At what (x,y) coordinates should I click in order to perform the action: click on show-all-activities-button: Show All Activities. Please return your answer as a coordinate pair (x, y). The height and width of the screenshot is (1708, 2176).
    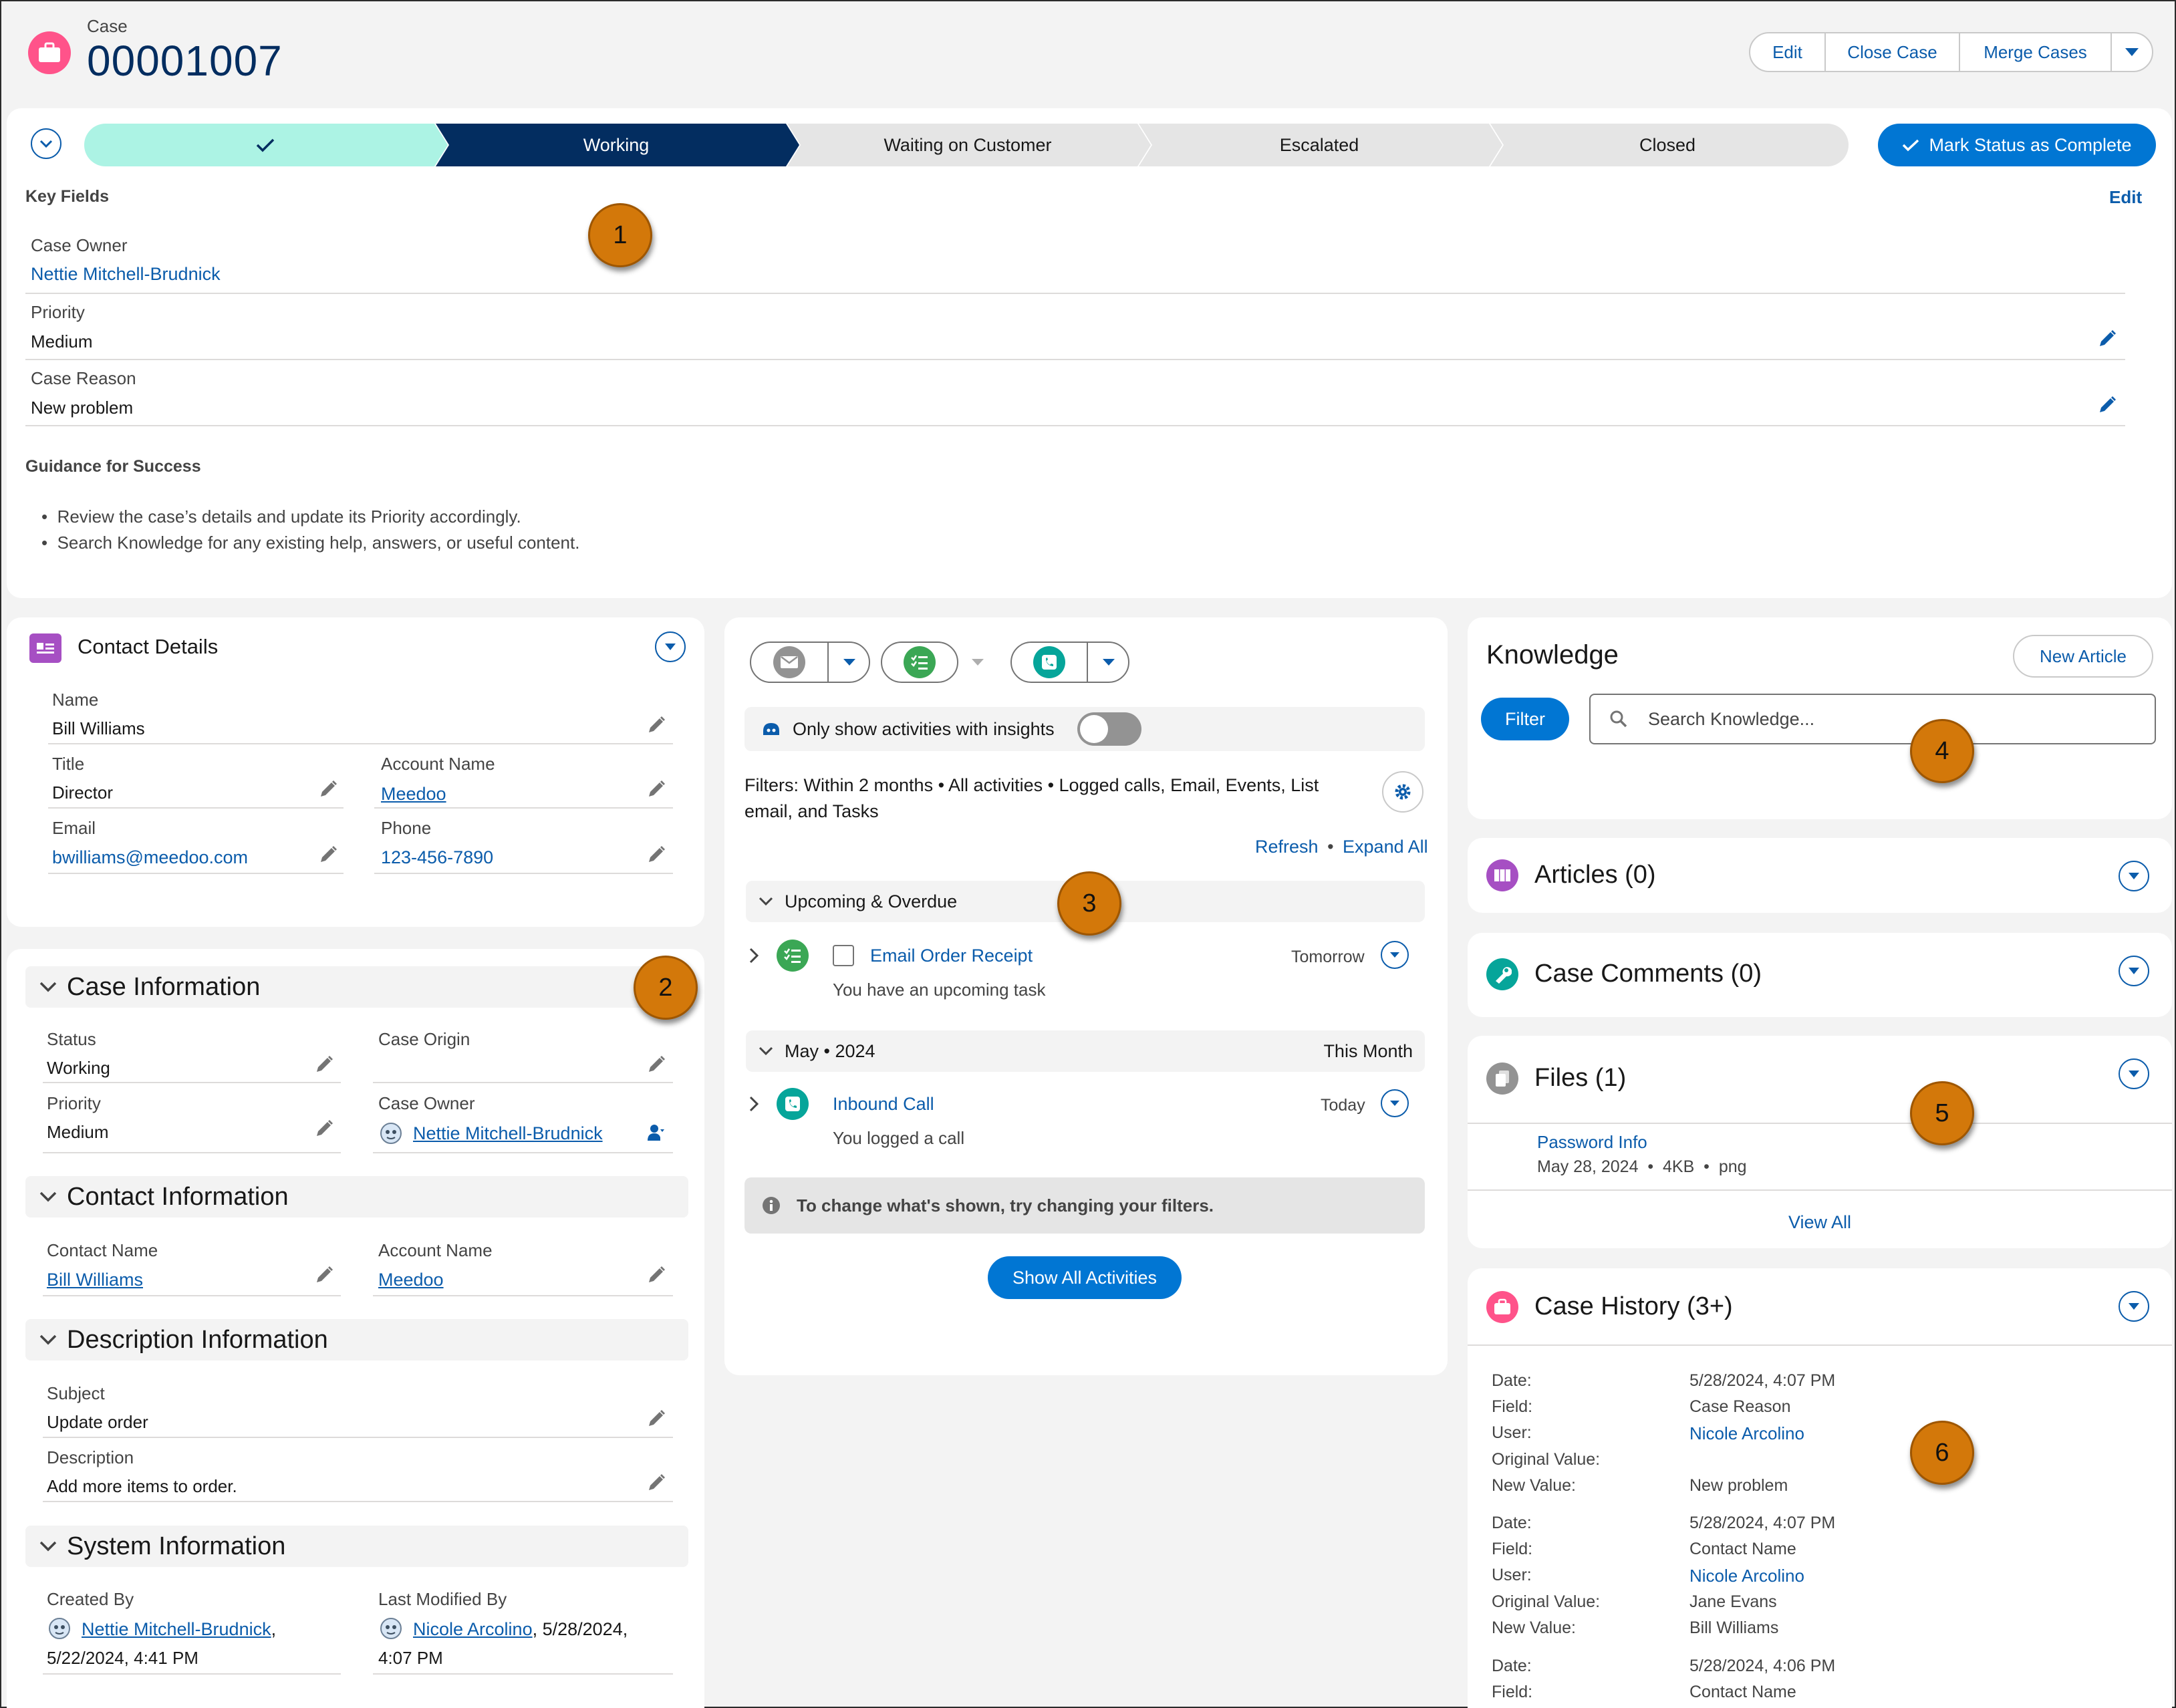
    Looking at the image, I should click on (1085, 1277).